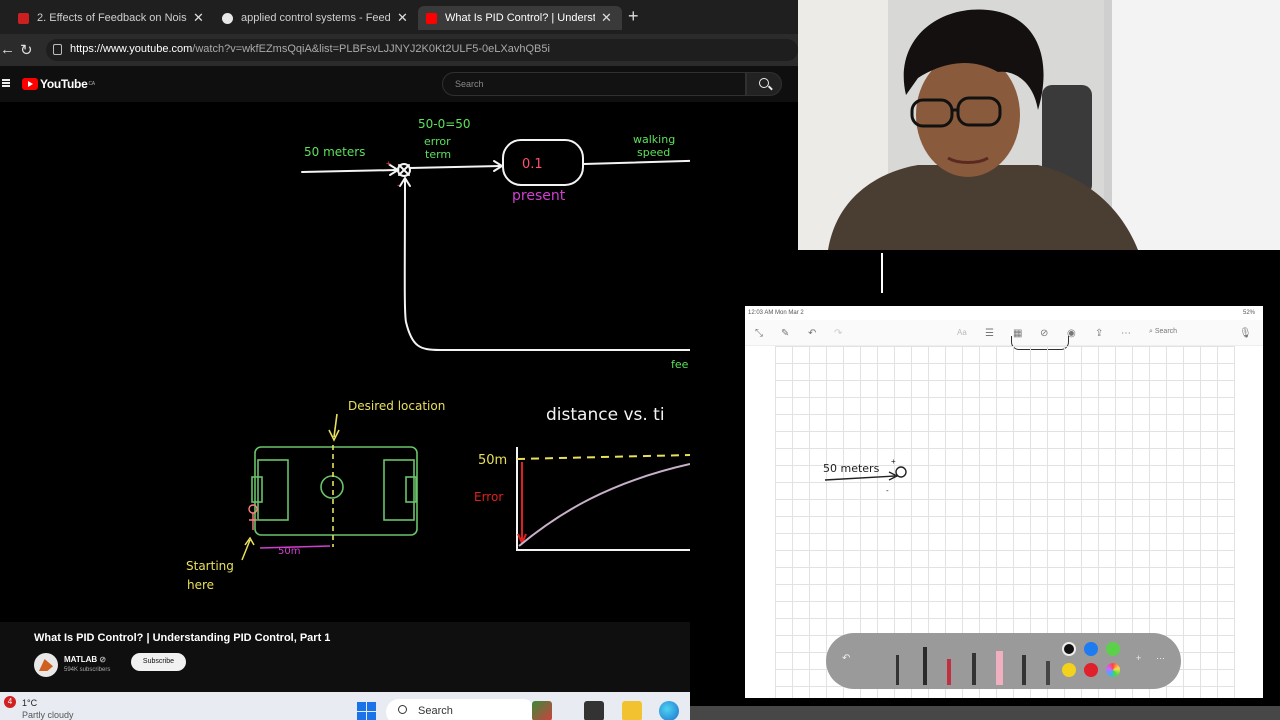  I want to click on desired-arrow, so click(334, 427).